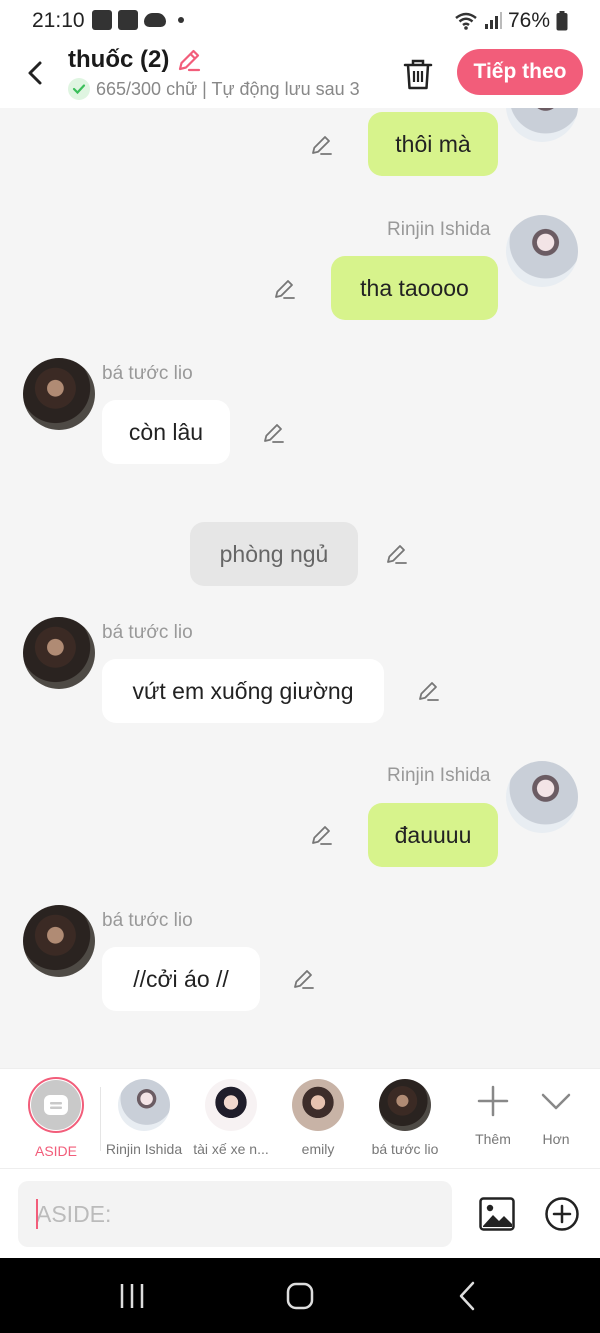  I want to click on recent-apps-button, so click(132, 1296).